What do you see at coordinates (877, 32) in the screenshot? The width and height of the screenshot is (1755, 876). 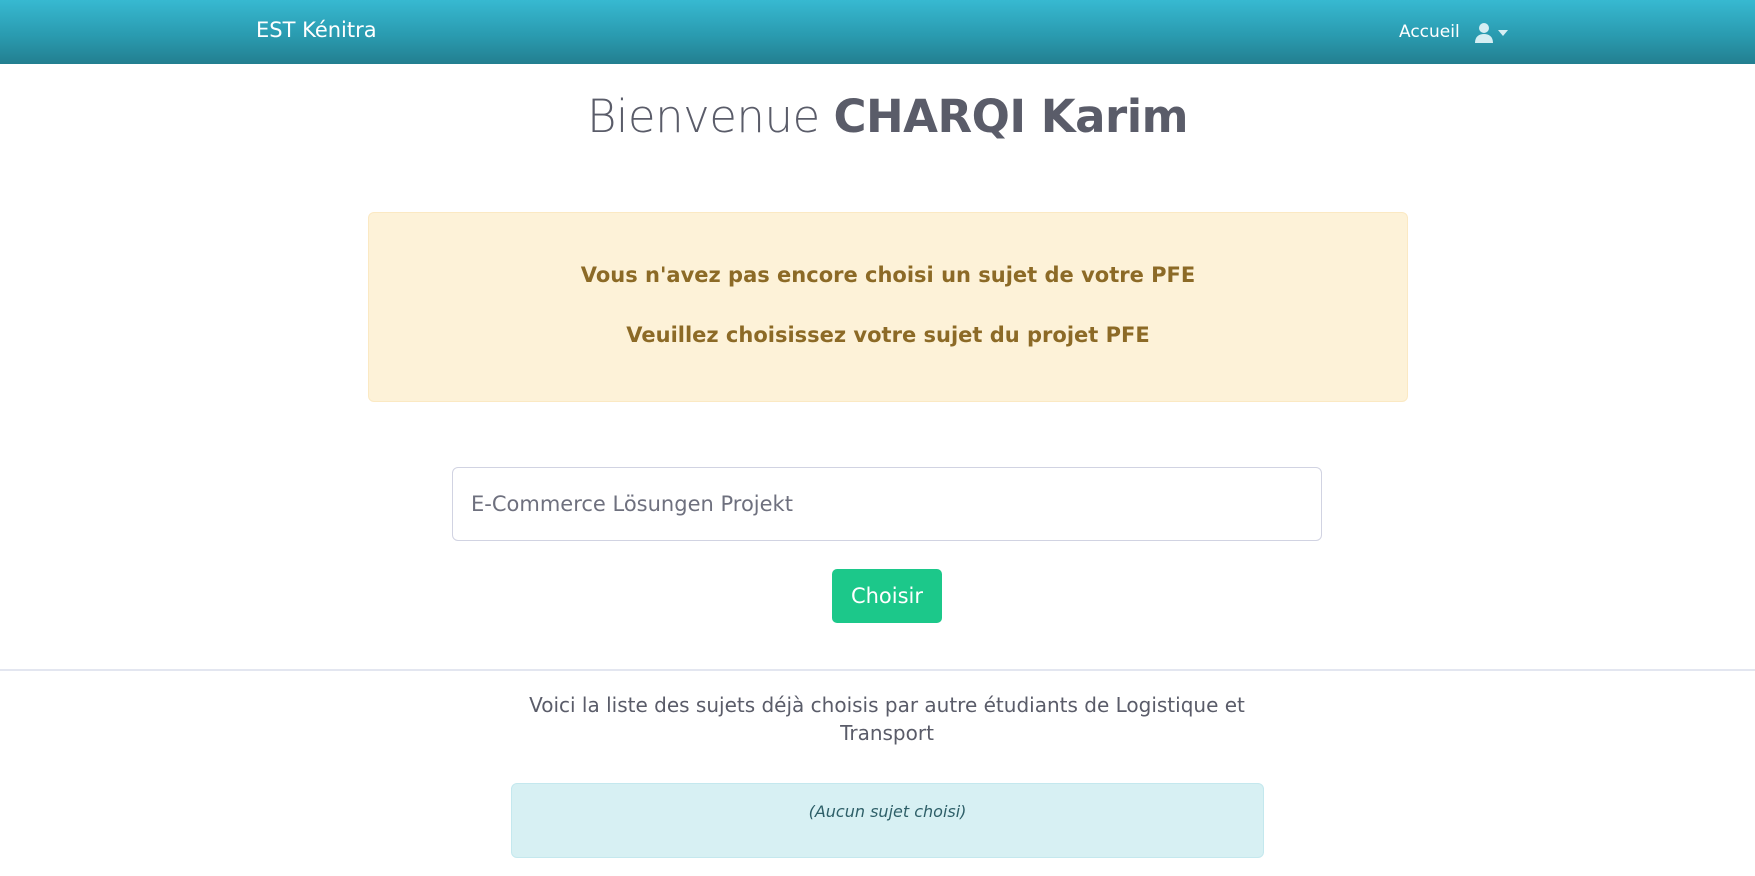 I see `top-navbar: EST Kénitra Accueil` at bounding box center [877, 32].